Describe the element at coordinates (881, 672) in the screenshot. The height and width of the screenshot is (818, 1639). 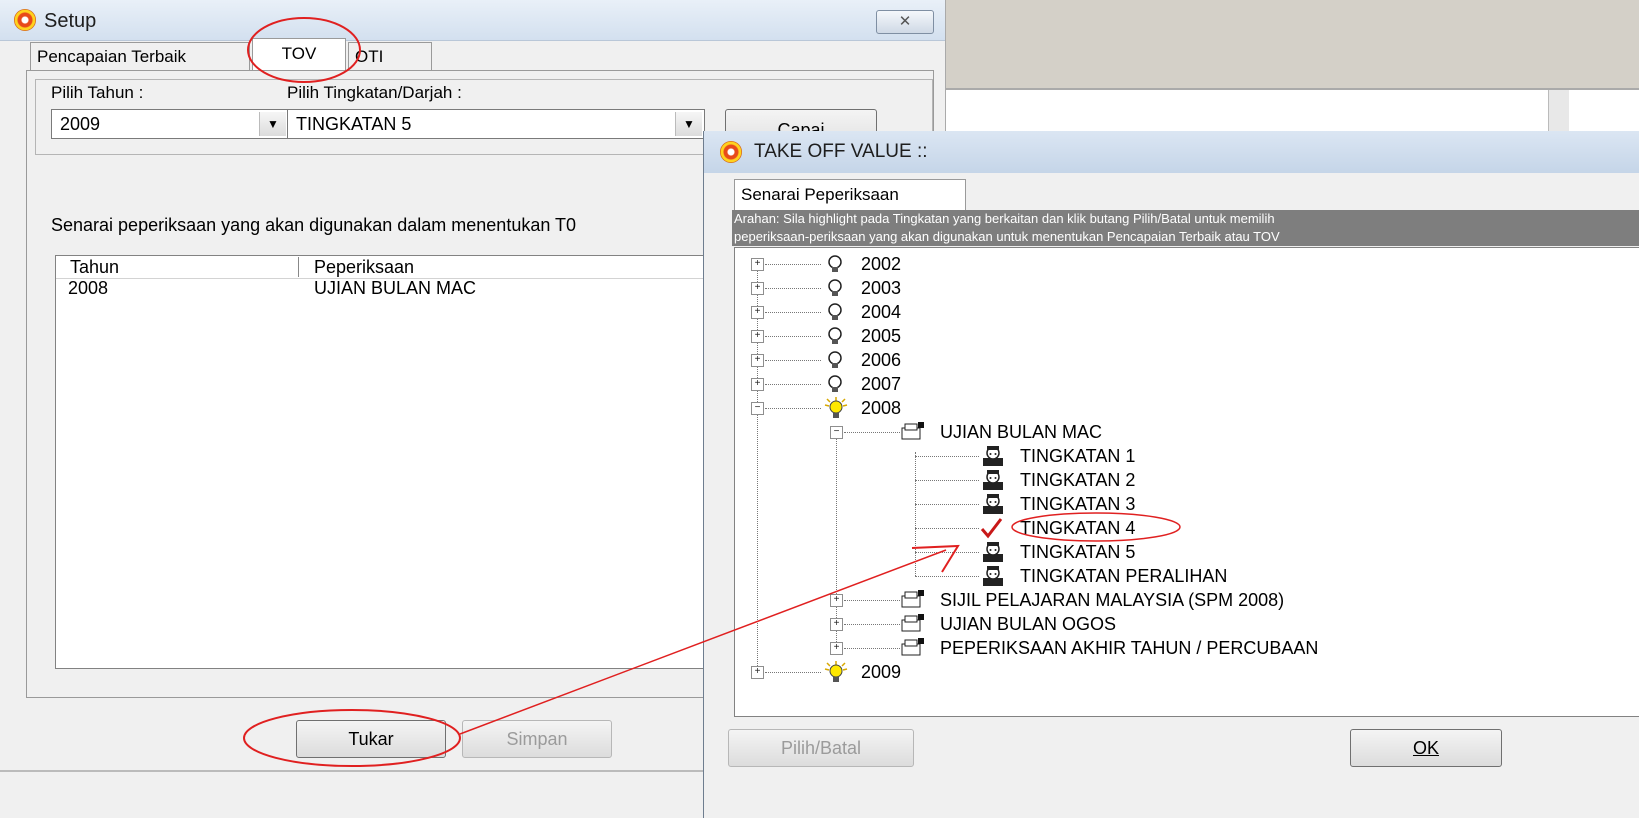
I see `tree-year-label: 2009` at that location.